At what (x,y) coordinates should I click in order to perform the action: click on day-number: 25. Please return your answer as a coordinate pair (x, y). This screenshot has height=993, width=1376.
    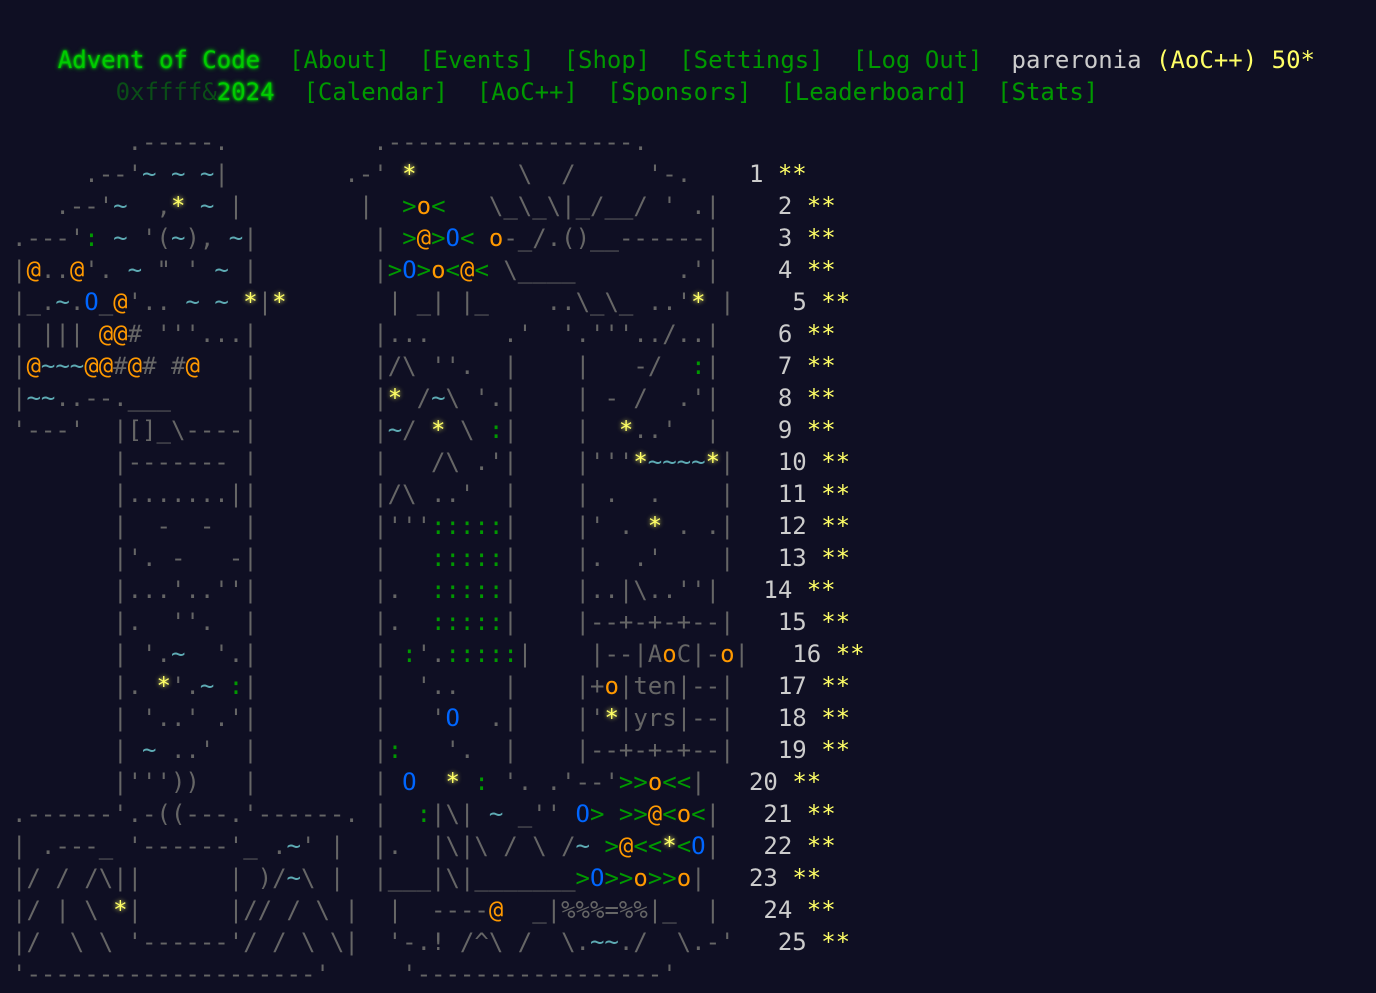
    Looking at the image, I should click on (799, 942).